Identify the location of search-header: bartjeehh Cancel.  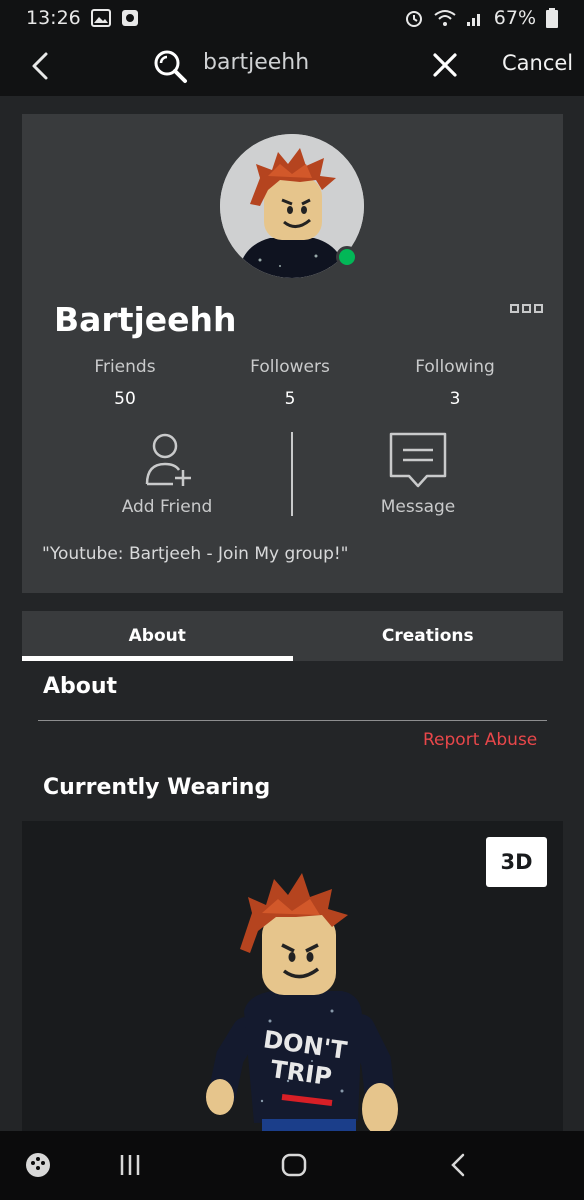
(292, 66).